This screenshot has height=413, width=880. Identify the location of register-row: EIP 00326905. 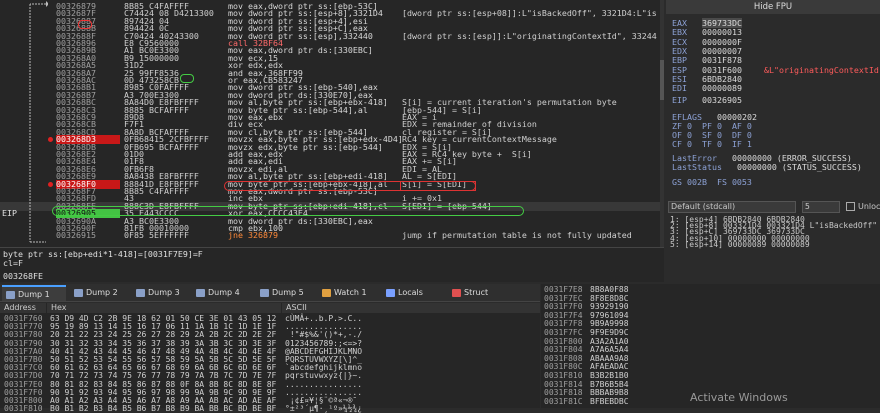
(707, 100).